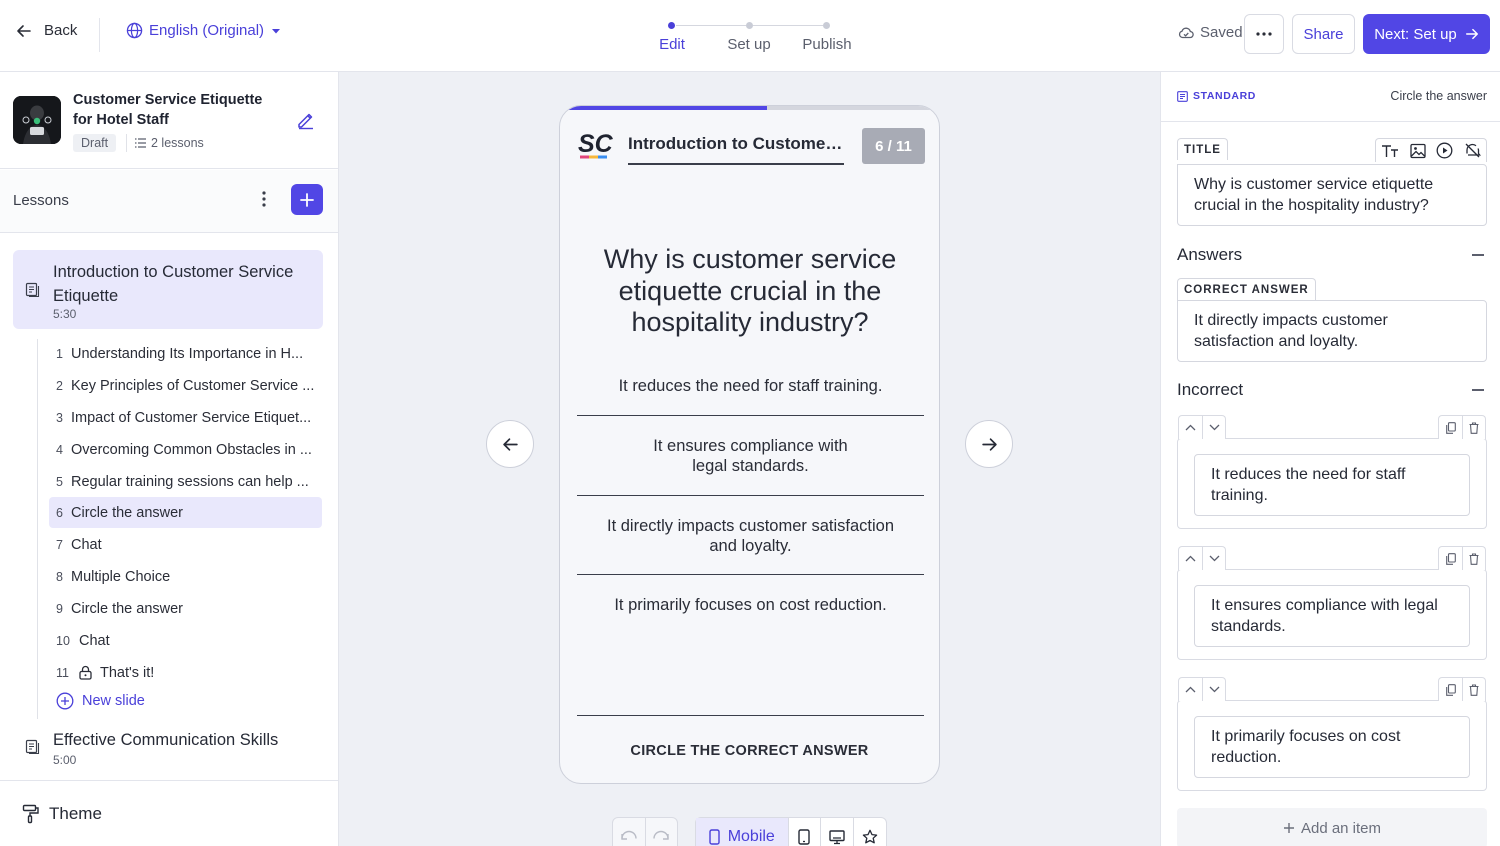 The width and height of the screenshot is (1500, 846). I want to click on collapse-incorrect-button, so click(1478, 390).